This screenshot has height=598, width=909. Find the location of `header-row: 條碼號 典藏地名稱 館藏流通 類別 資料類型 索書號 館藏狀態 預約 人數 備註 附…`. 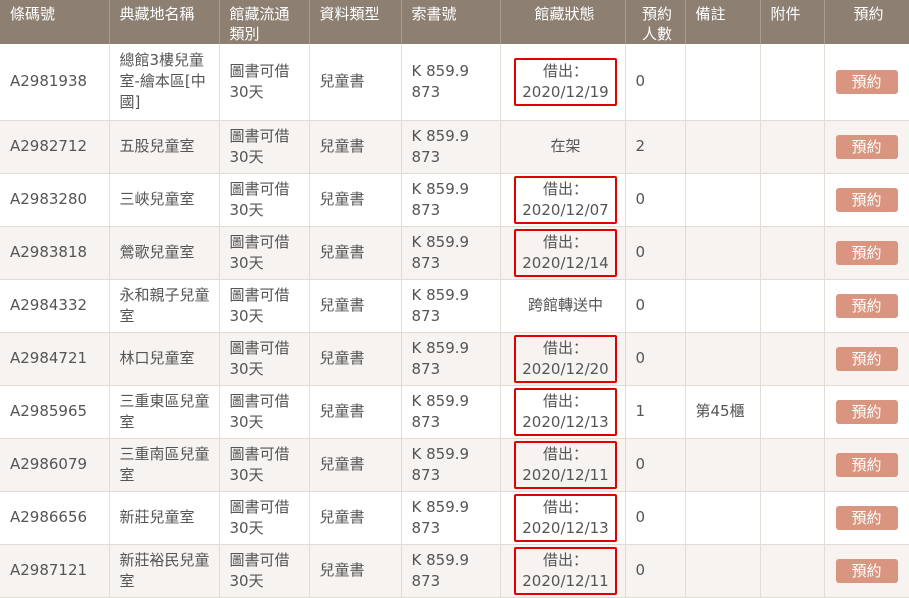

header-row: 條碼號 典藏地名稱 館藏流通 類別 資料類型 索書號 館藏狀態 預約 人數 備註 附… is located at coordinates (454, 22).